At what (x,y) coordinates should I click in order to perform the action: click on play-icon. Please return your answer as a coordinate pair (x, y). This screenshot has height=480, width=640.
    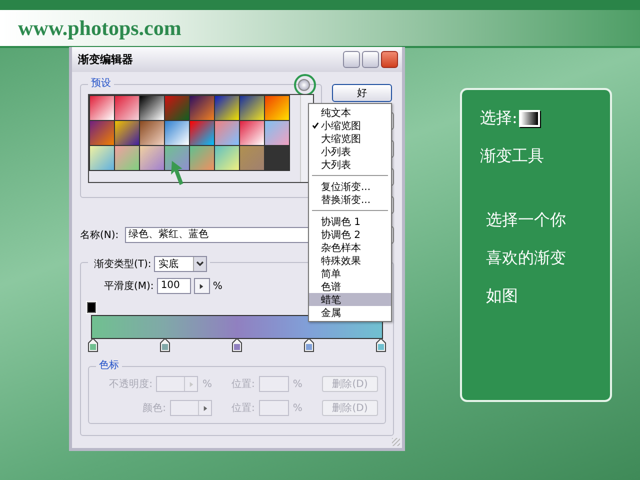
    Looking at the image, I should click on (201, 286).